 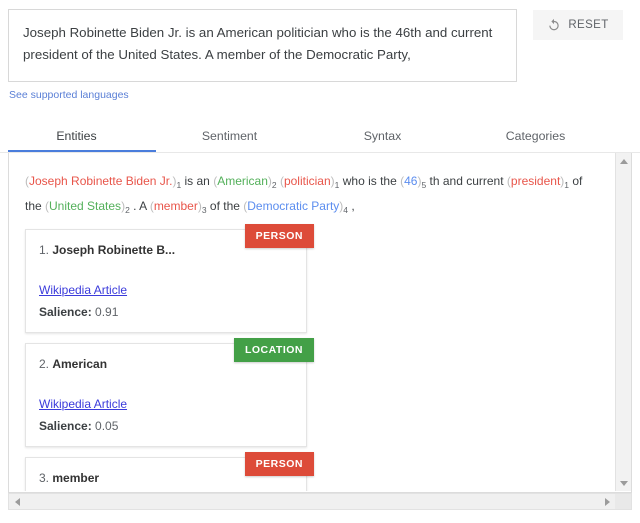 What do you see at coordinates (466, 181) in the screenshot?
I see `annotated-plain-text: th and current` at bounding box center [466, 181].